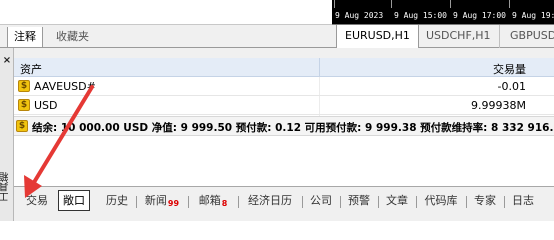 The width and height of the screenshot is (554, 240). I want to click on mail-count-badge: 8, so click(224, 203).